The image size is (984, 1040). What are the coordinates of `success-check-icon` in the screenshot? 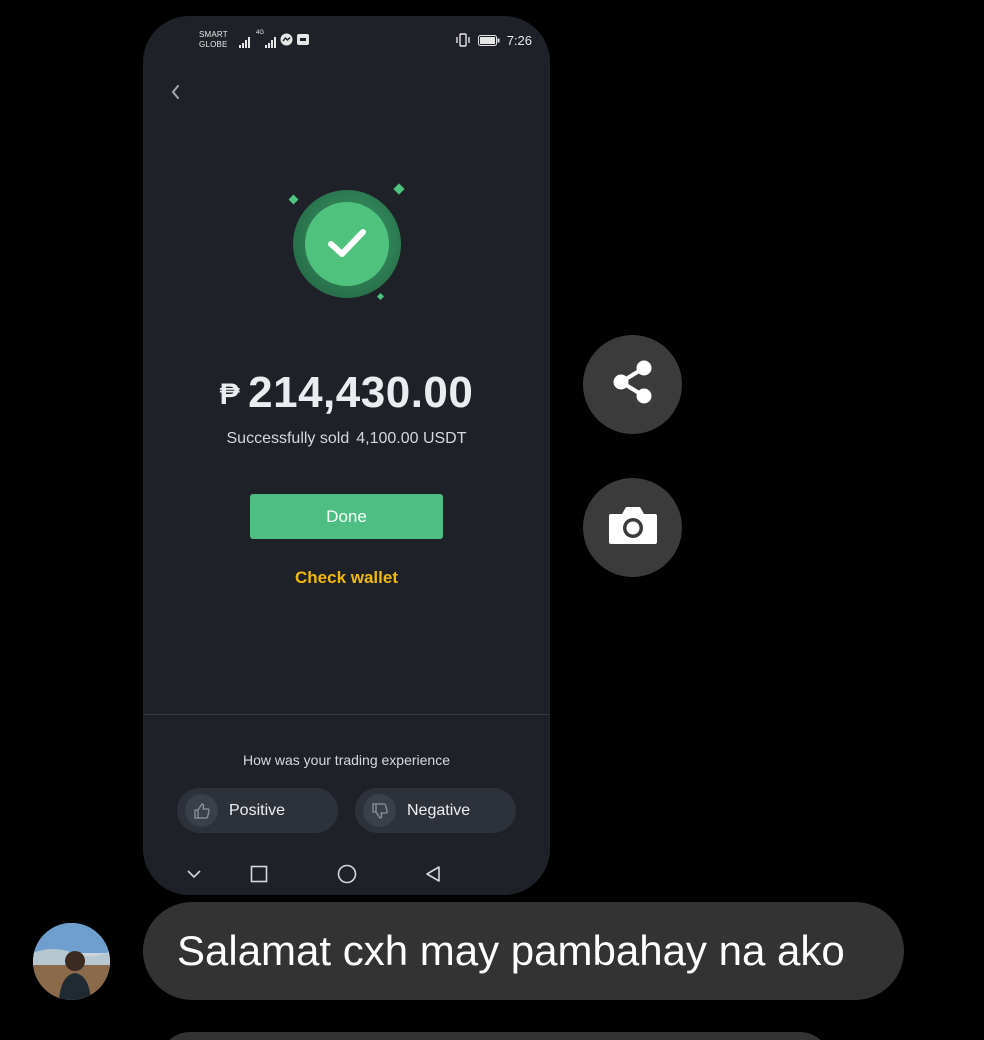 It's located at (346, 242).